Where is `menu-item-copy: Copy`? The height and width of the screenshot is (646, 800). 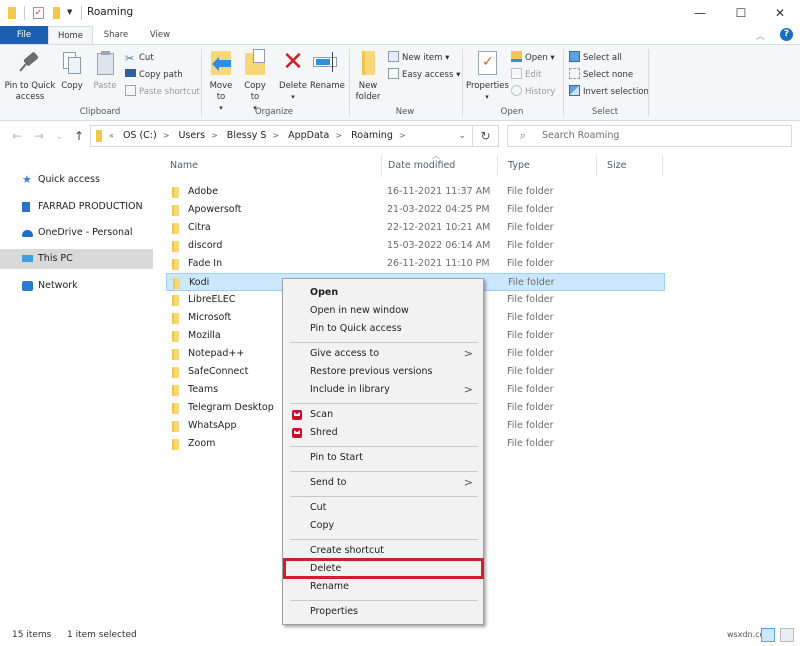
menu-item-copy: Copy is located at coordinates (383, 526).